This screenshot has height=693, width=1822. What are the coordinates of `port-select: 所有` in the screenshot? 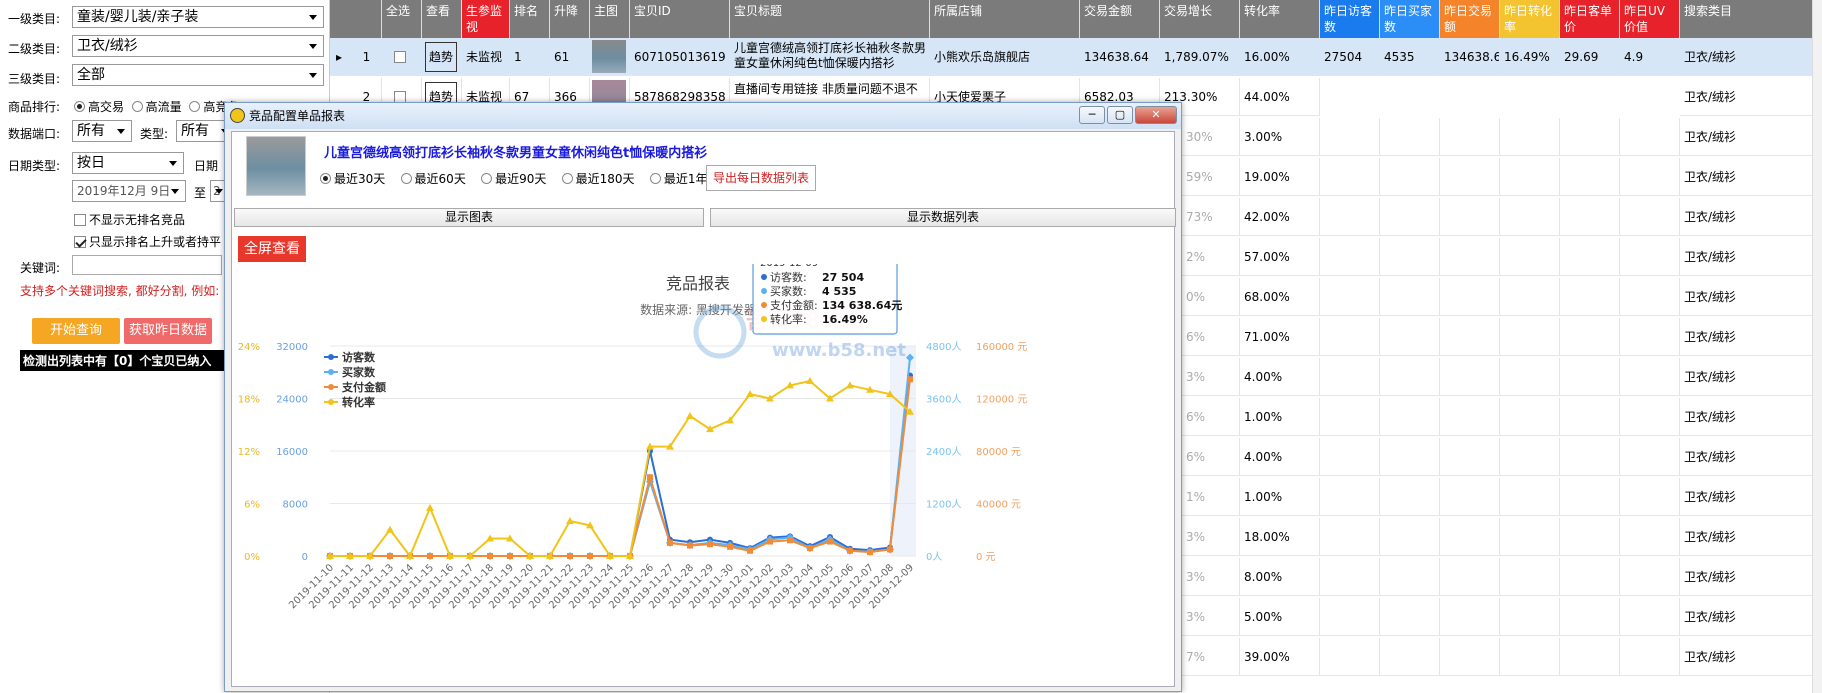 It's located at (102, 131).